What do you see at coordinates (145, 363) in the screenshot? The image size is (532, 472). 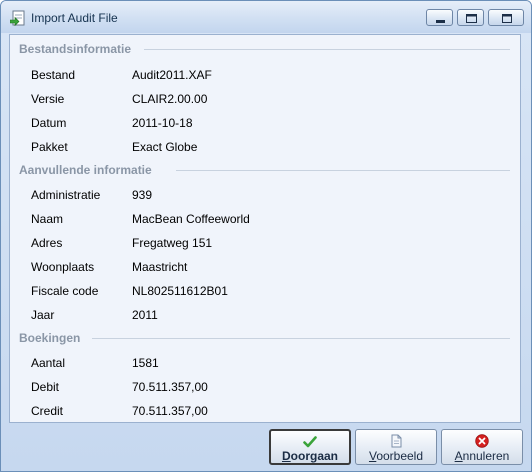 I see `value-aantal: 1581` at bounding box center [145, 363].